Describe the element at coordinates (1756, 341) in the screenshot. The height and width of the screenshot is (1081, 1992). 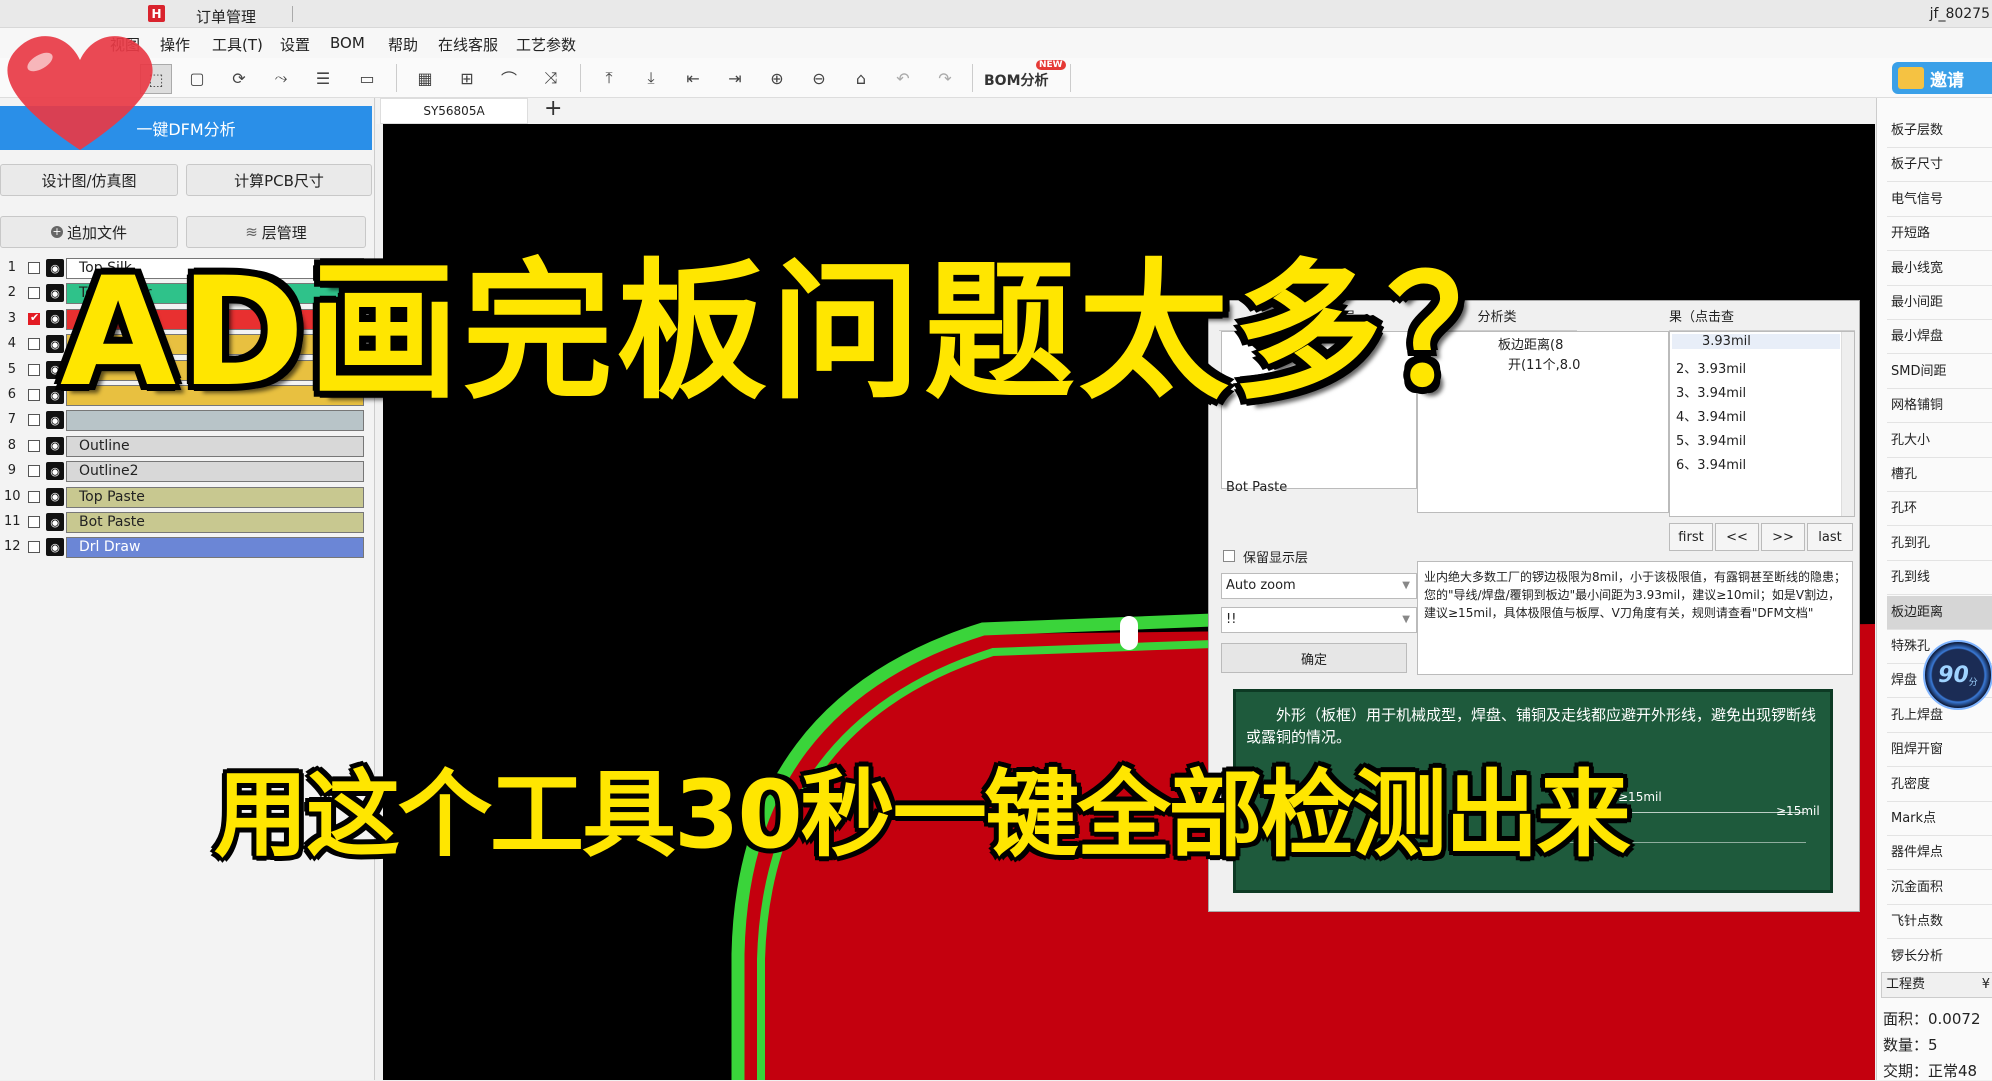
I see `result-item: 3.93mil` at that location.